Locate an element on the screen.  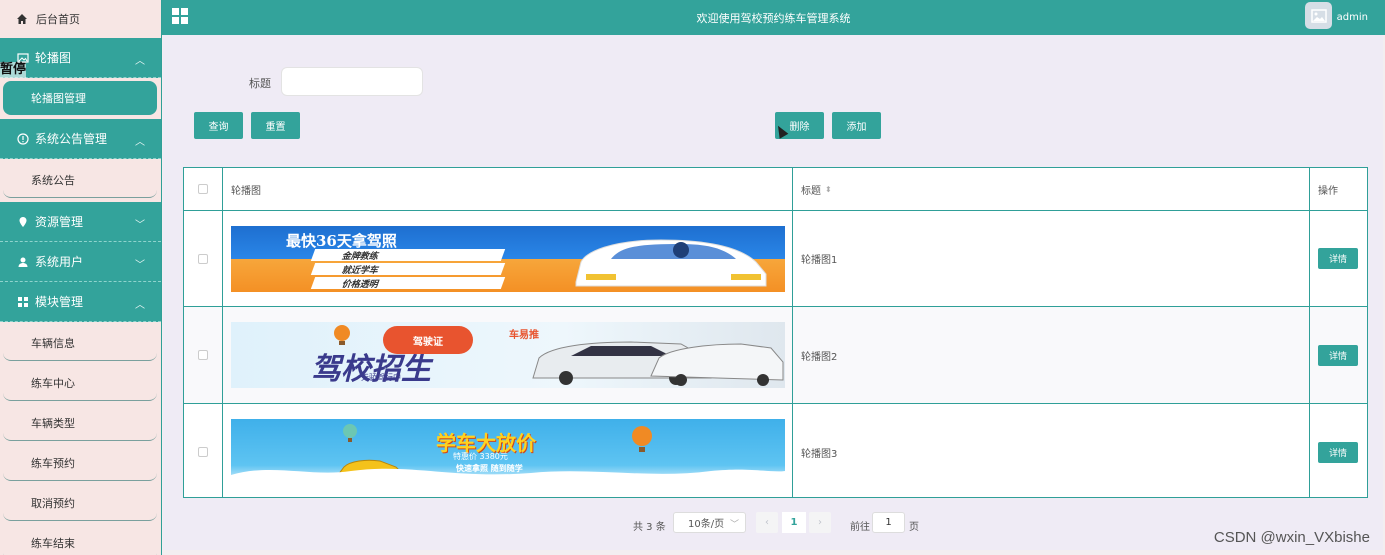
page-suffix: 页 is located at coordinates (914, 527).